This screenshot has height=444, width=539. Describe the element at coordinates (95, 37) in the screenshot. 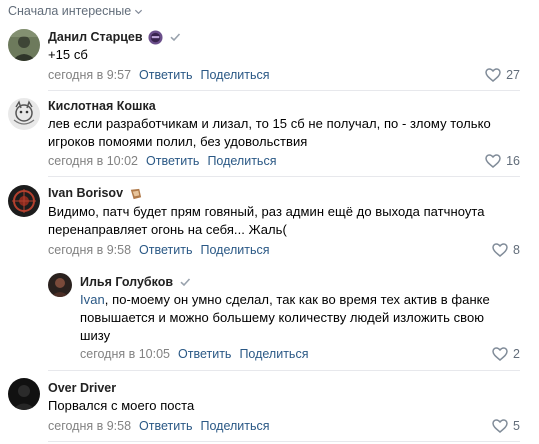

I see `author-name: Данил Старцев` at that location.